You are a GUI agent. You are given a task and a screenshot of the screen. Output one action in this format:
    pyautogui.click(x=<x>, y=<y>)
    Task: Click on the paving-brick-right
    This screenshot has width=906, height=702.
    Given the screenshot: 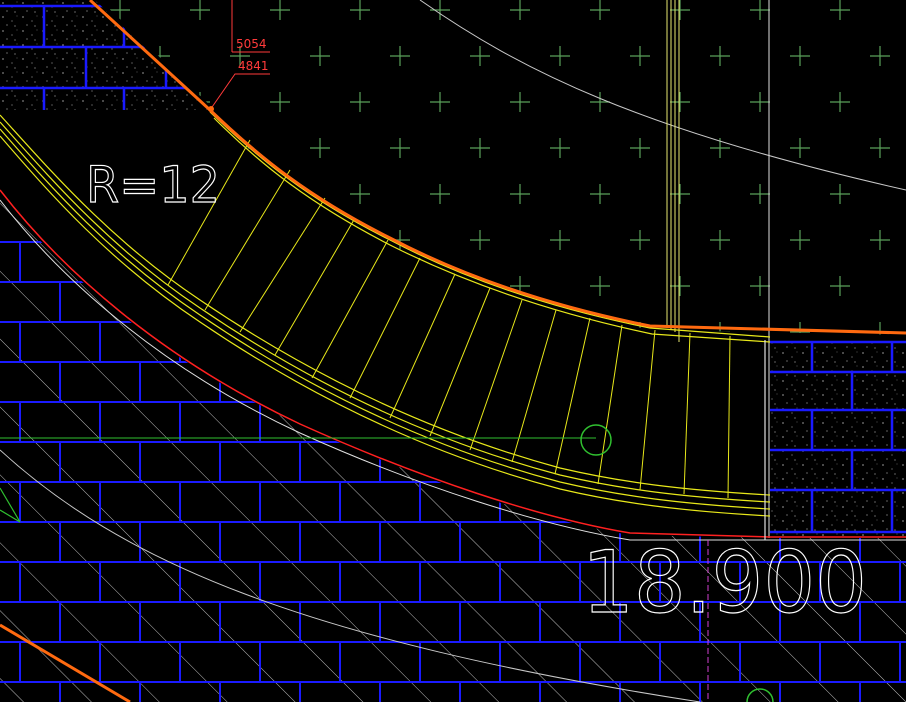 What is the action you would take?
    pyautogui.click(x=838, y=438)
    